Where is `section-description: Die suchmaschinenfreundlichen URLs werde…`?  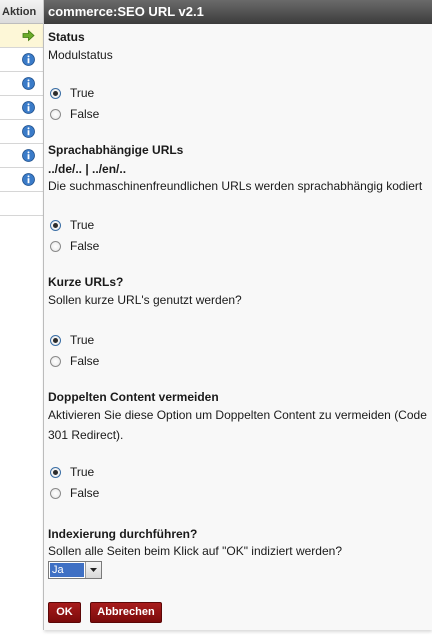
section-description: Die suchmaschinenfreundlichen URLs werde… is located at coordinates (235, 186).